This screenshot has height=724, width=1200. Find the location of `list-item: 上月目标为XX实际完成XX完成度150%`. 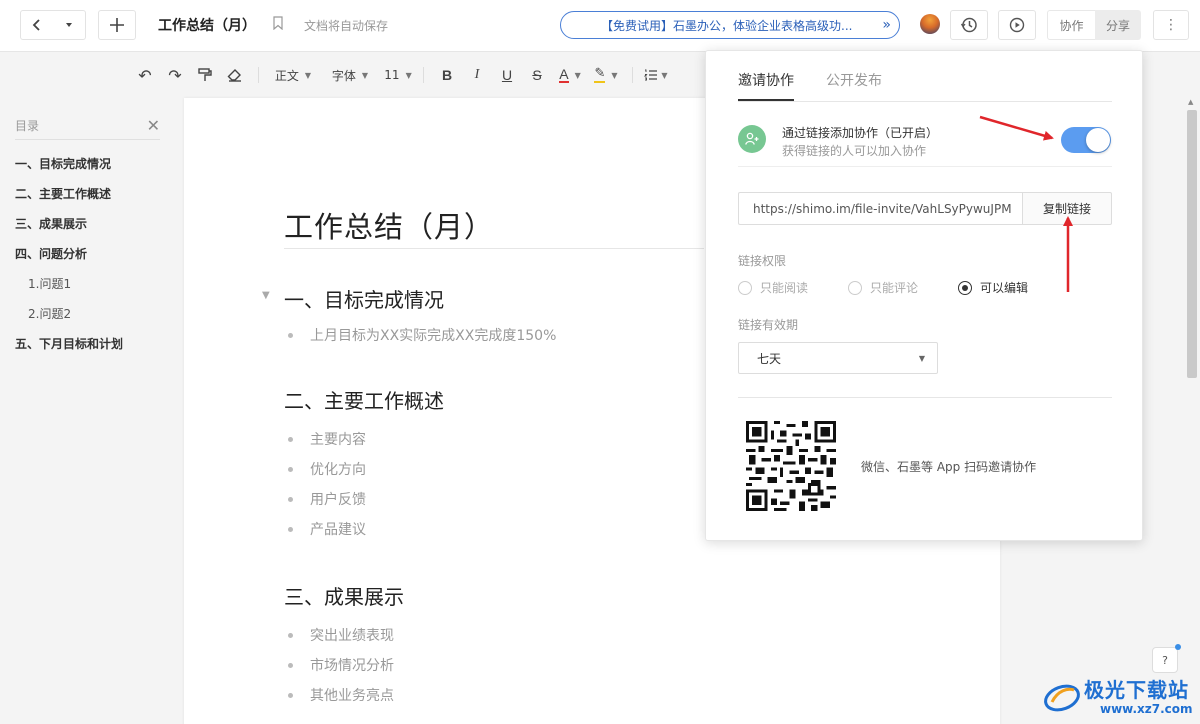

list-item: 上月目标为XX实际完成XX完成度150% is located at coordinates (422, 335).